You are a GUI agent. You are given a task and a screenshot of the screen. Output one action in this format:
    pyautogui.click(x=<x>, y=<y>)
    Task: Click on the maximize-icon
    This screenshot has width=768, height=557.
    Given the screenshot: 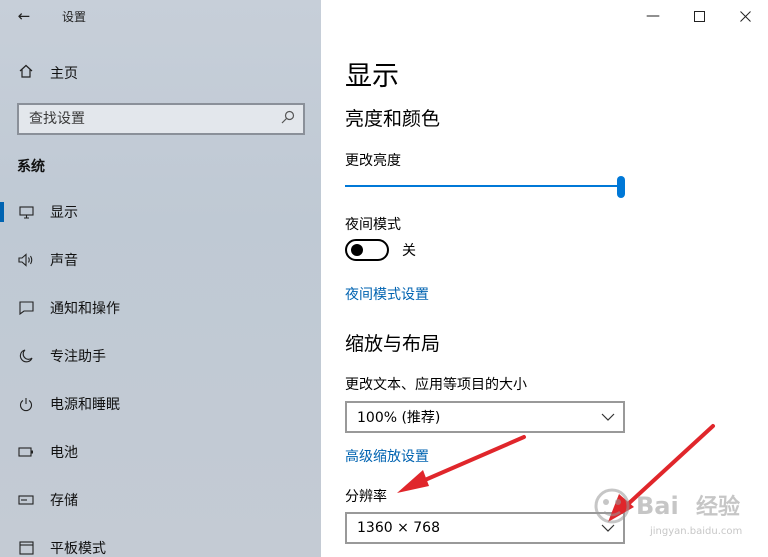 What is the action you would take?
    pyautogui.click(x=699, y=16)
    